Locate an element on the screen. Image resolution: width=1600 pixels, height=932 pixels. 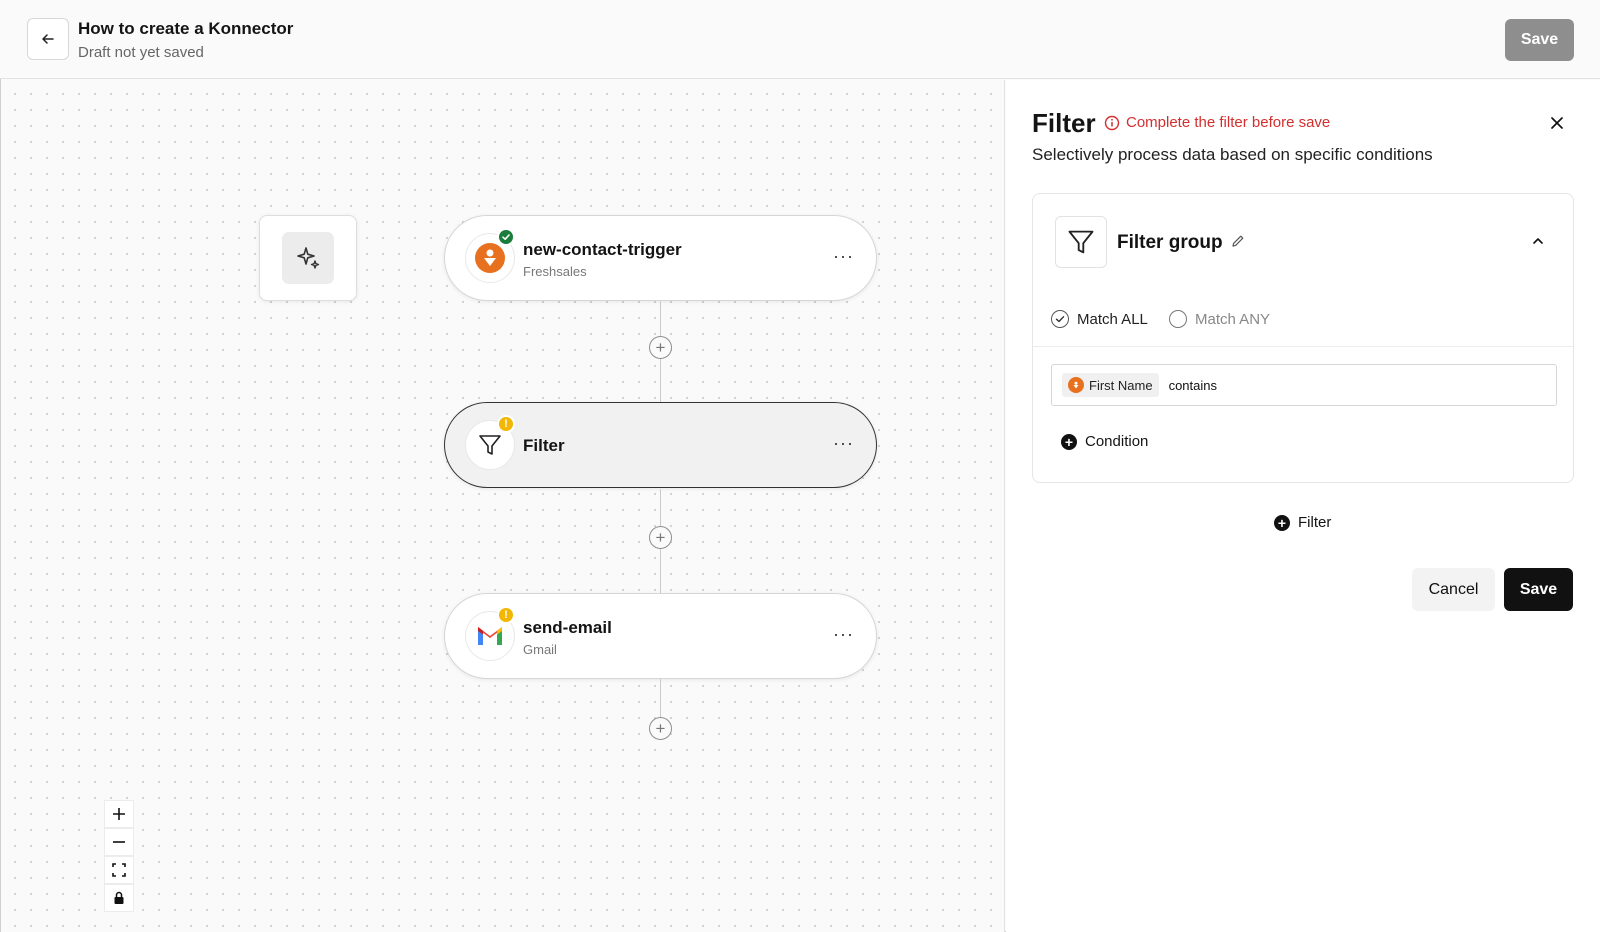
pencil-icon is located at coordinates (1238, 243).